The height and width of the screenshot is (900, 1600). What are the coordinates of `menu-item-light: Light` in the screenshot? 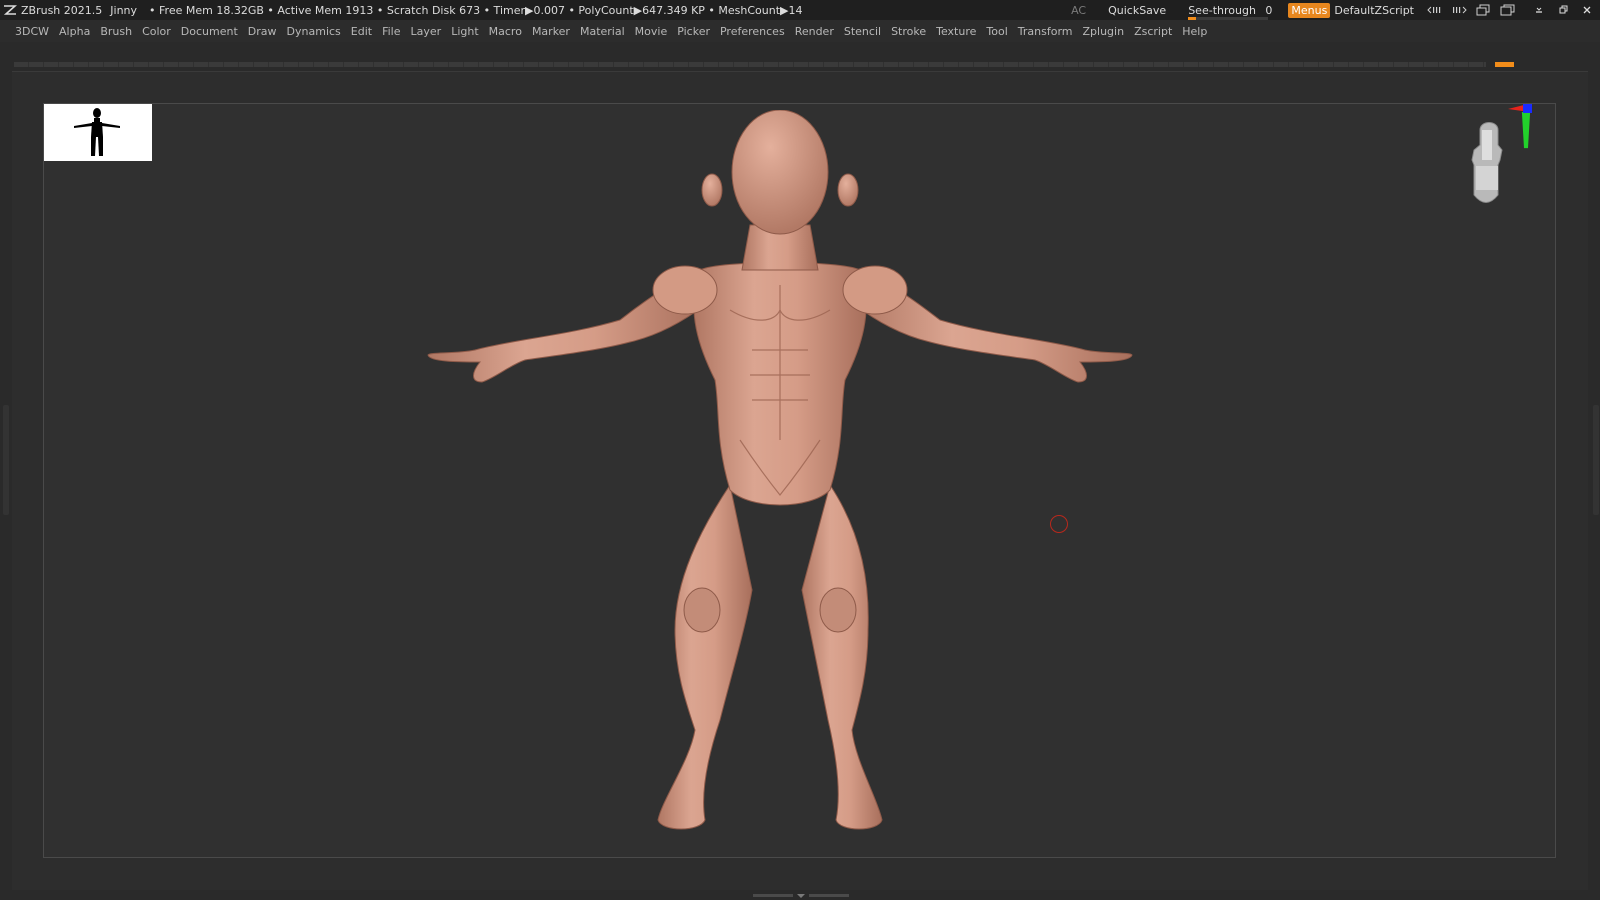 It's located at (464, 31).